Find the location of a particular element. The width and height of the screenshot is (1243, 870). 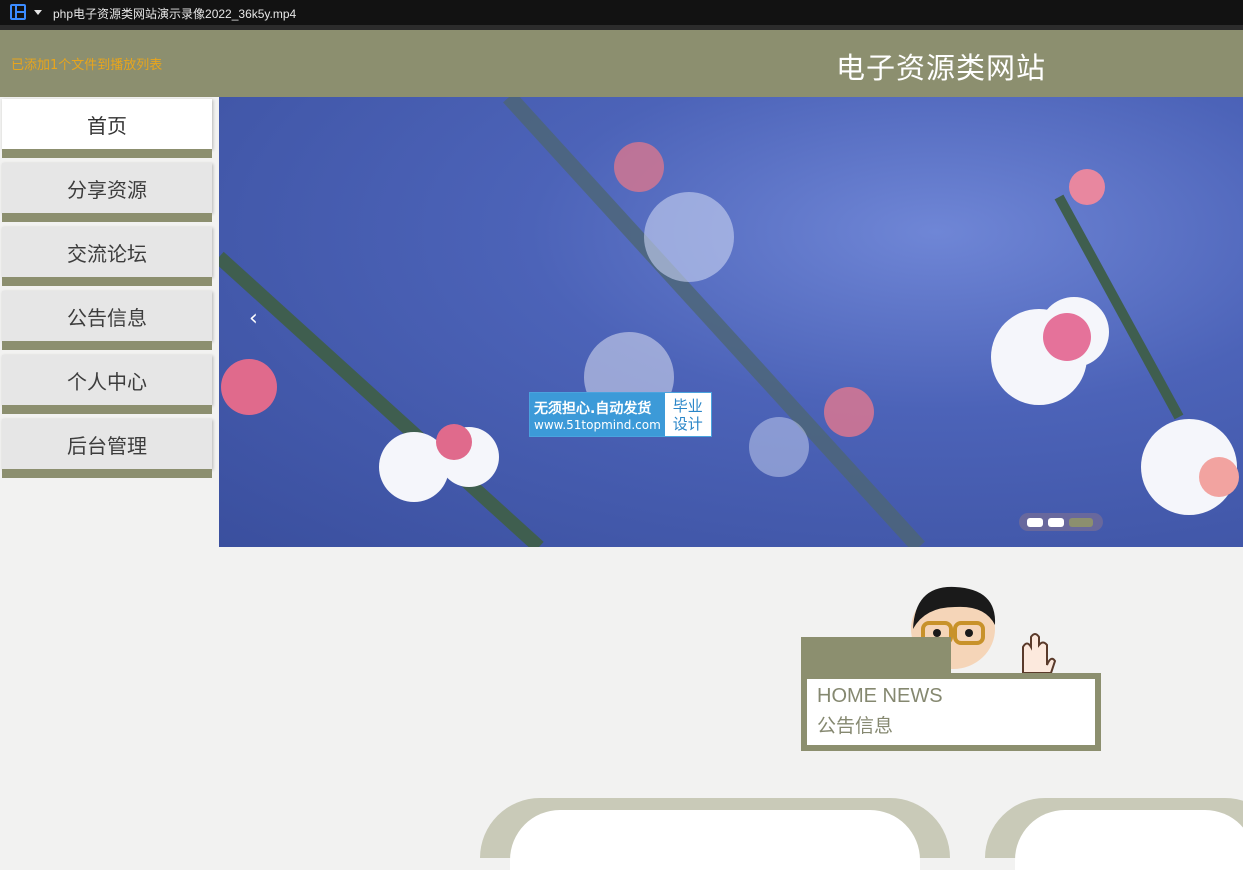

nav-item-label: 分享资源 is located at coordinates (107, 188).